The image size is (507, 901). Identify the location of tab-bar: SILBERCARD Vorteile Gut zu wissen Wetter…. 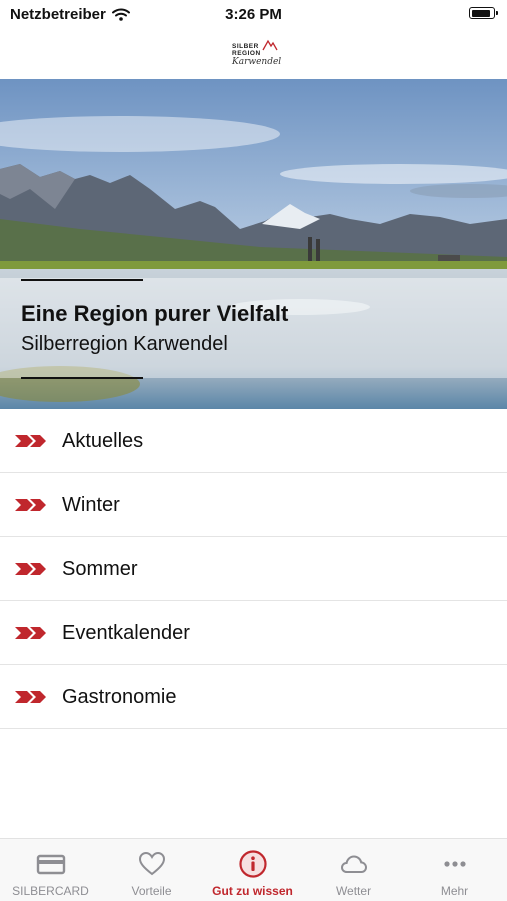
(253, 869).